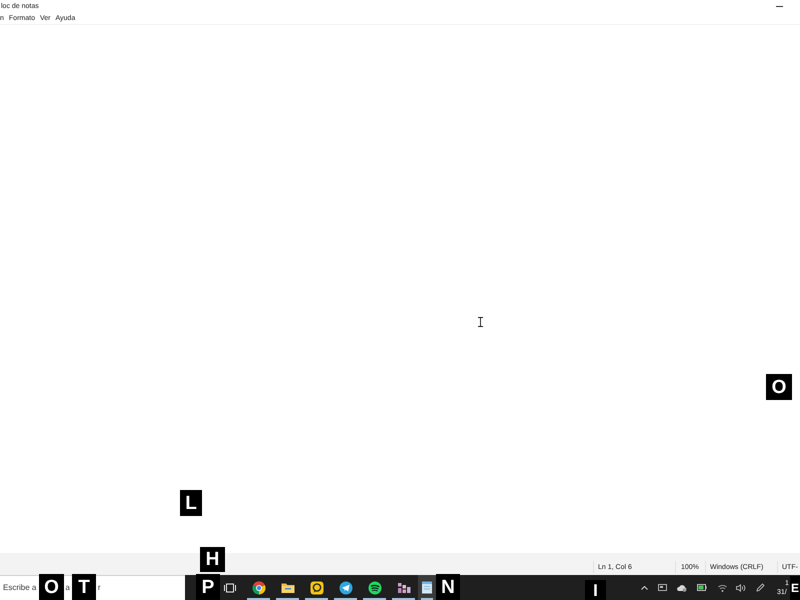 The height and width of the screenshot is (600, 800). What do you see at coordinates (722, 588) in the screenshot?
I see `wifi-icon` at bounding box center [722, 588].